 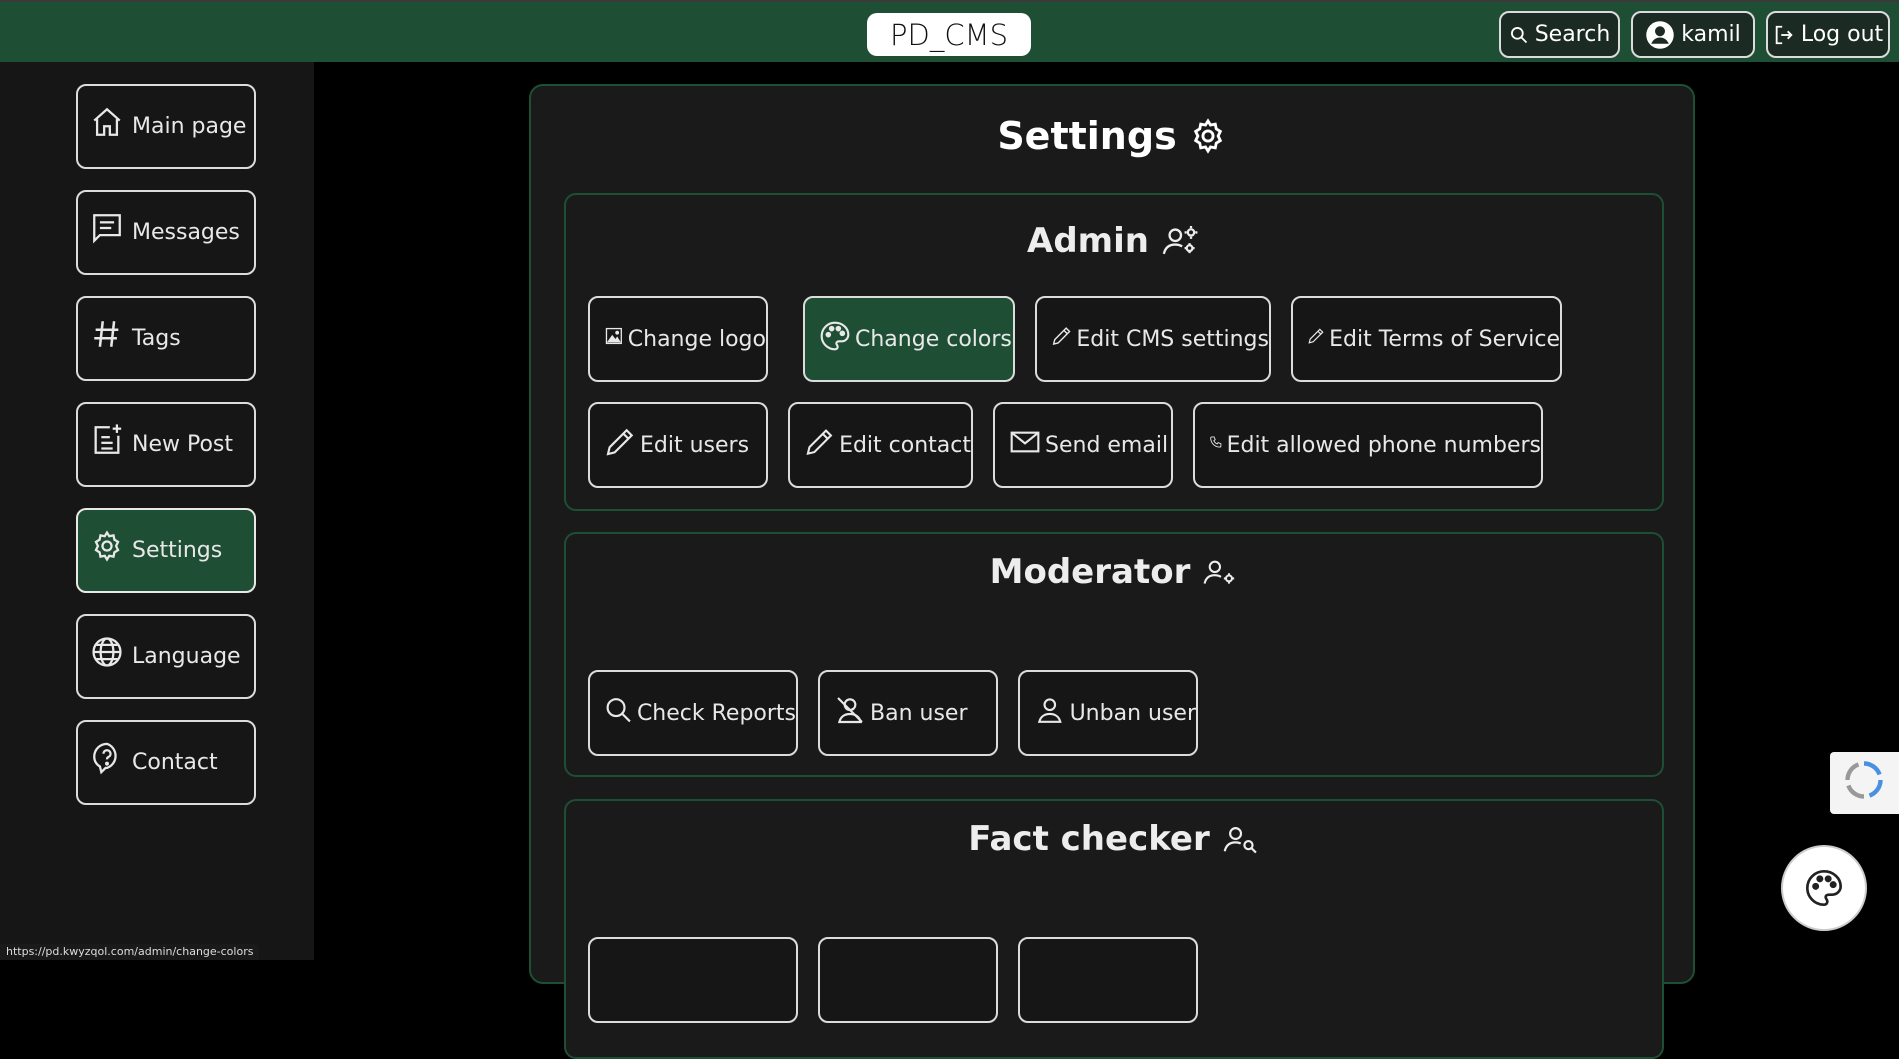 I want to click on change-logo-button: Change logo, so click(x=678, y=339).